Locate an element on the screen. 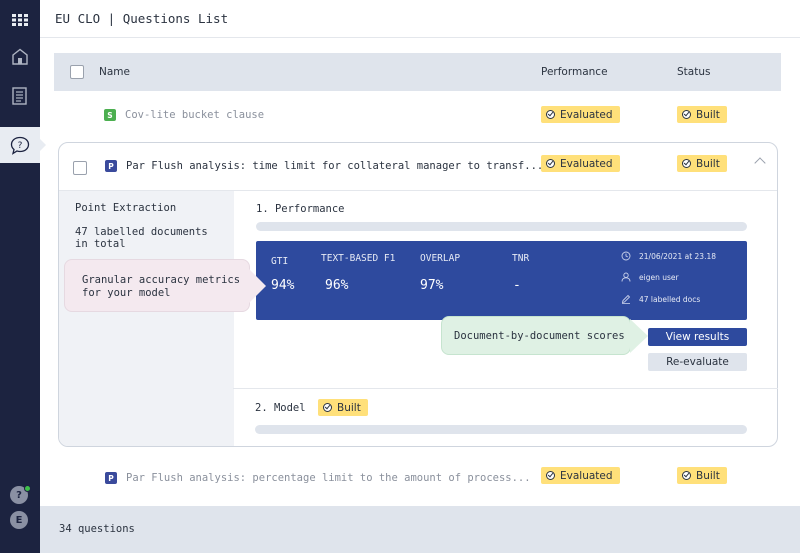 The height and width of the screenshot is (553, 800). documents-icon is located at coordinates (19, 96).